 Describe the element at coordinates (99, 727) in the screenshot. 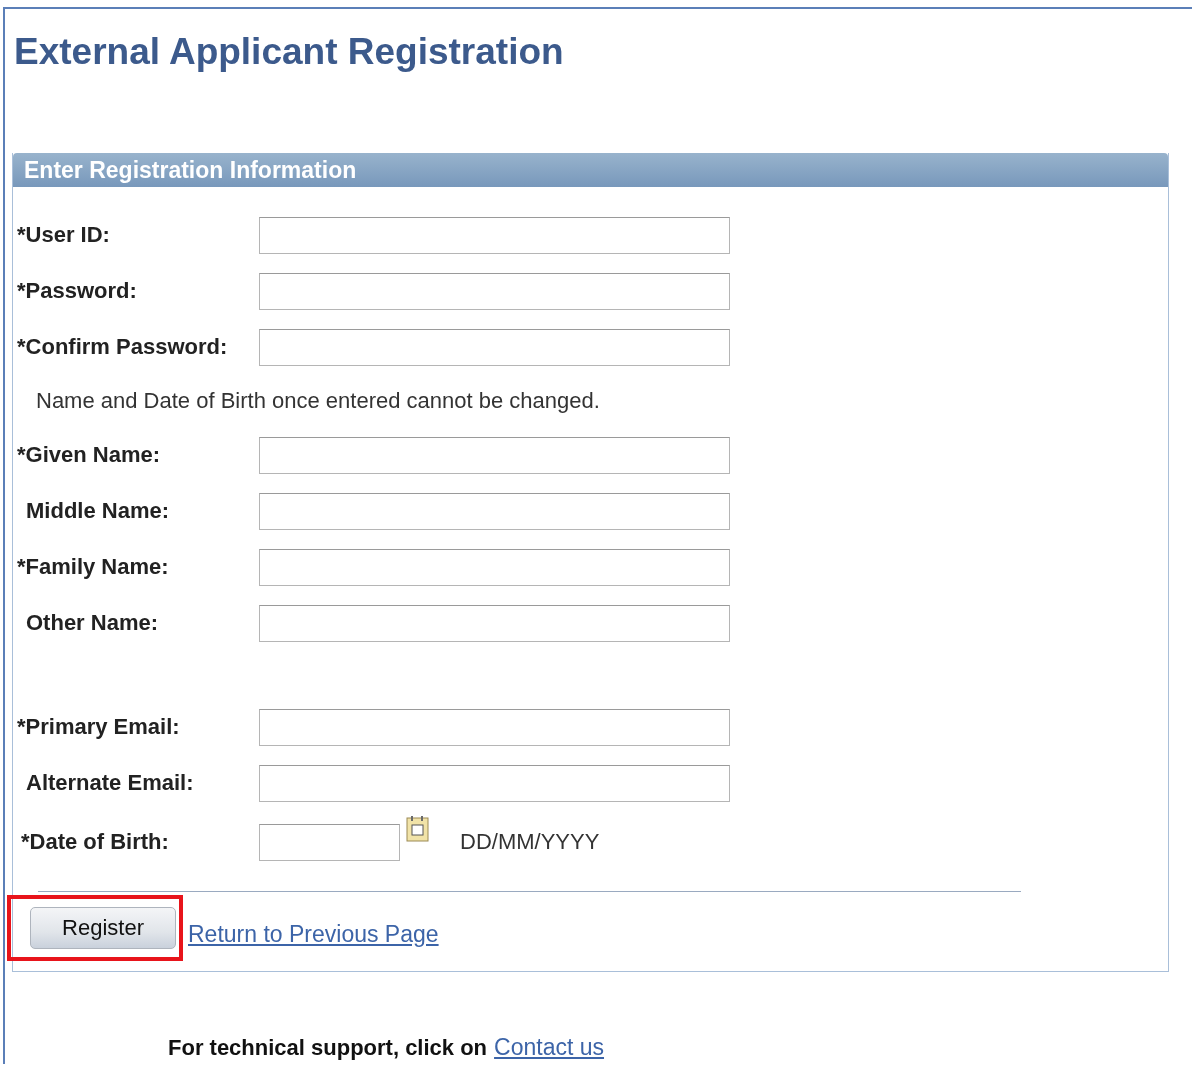

I see `field-label: *Primary Email:` at that location.